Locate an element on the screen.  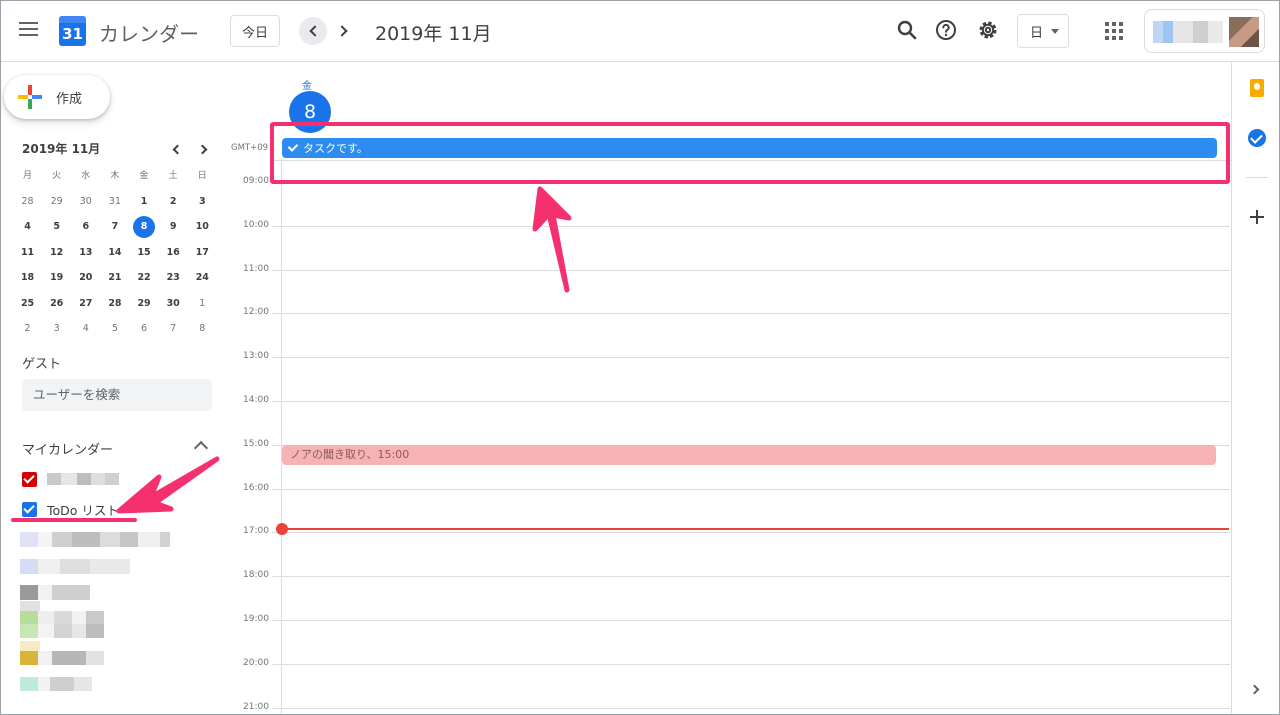
mini-calendar-day: 9 is located at coordinates (173, 229).